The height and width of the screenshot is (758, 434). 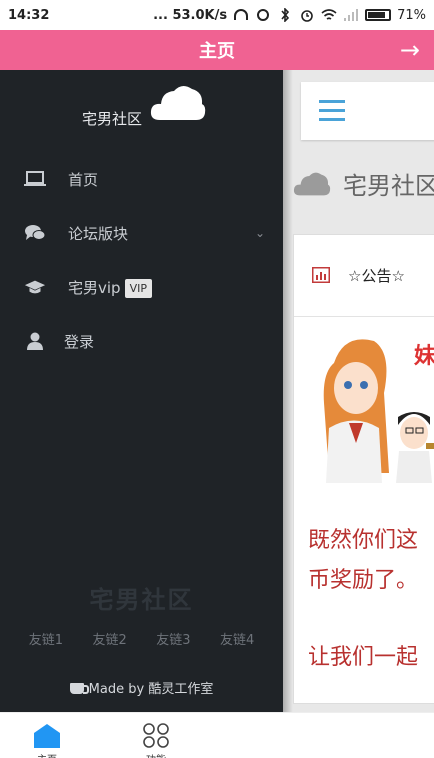 What do you see at coordinates (35, 179) in the screenshot?
I see `laptop-icon` at bounding box center [35, 179].